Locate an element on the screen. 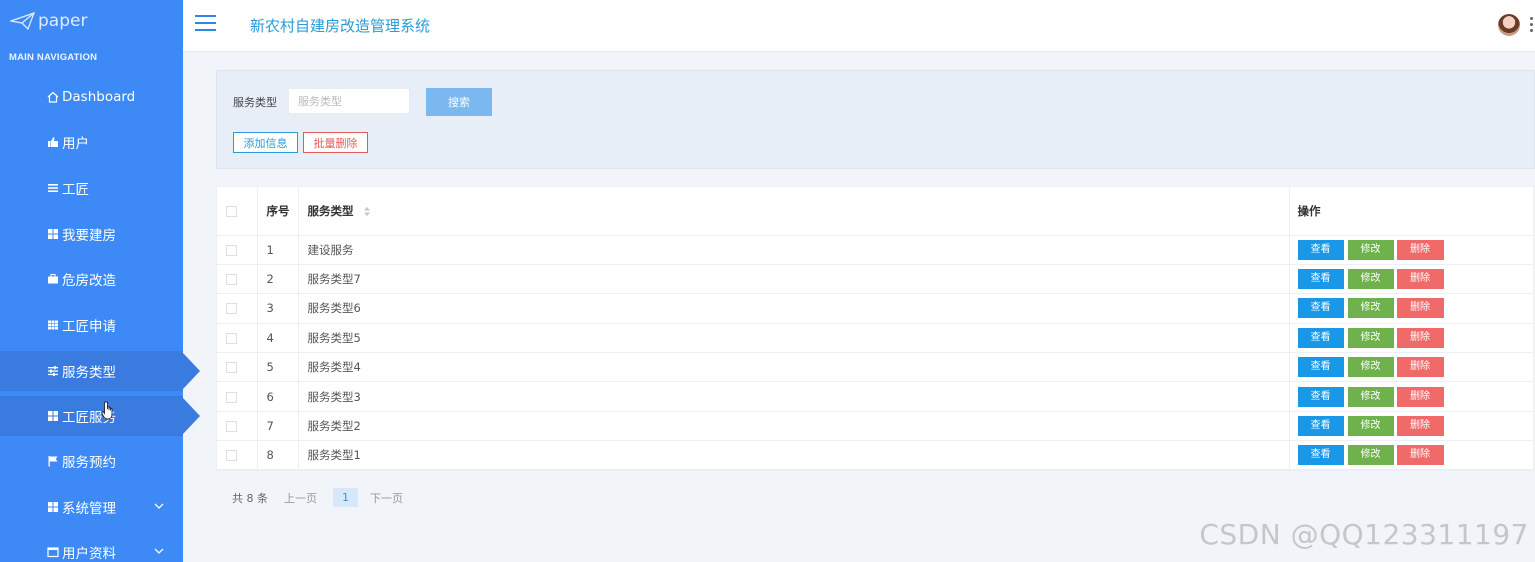 This screenshot has height=562, width=1535. table-row: 6 服务类型3 查看 修改 删除 is located at coordinates (875, 396).